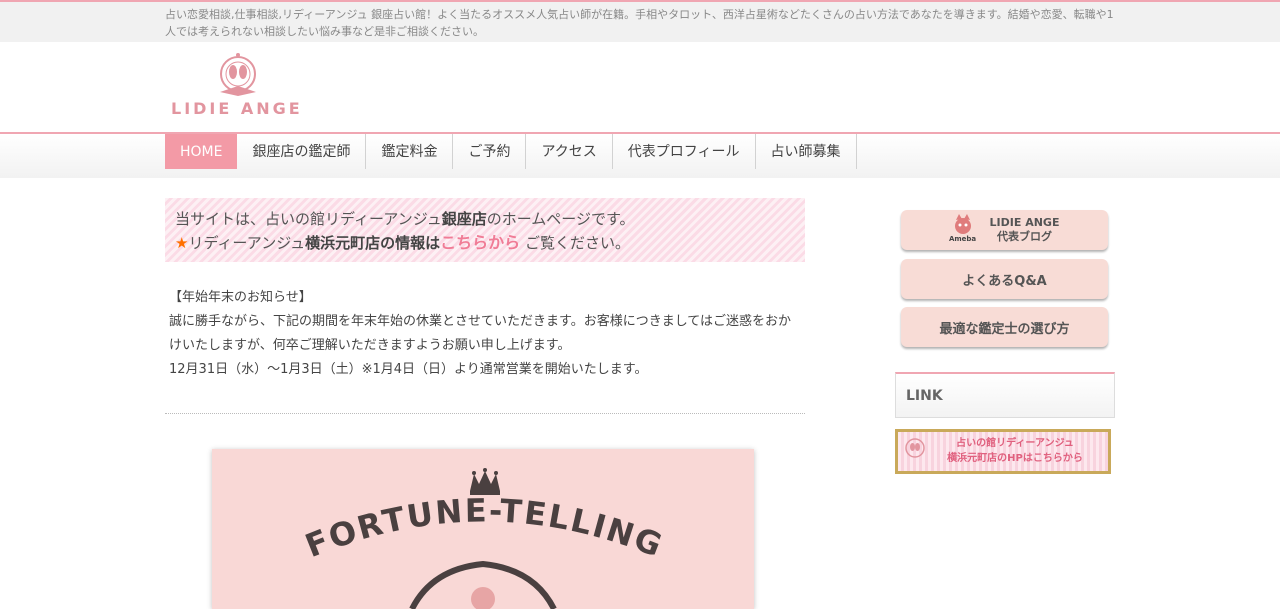 The width and height of the screenshot is (1280, 609). What do you see at coordinates (247, 243) in the screenshot?
I see `notice-text: リディーアンジュ` at bounding box center [247, 243].